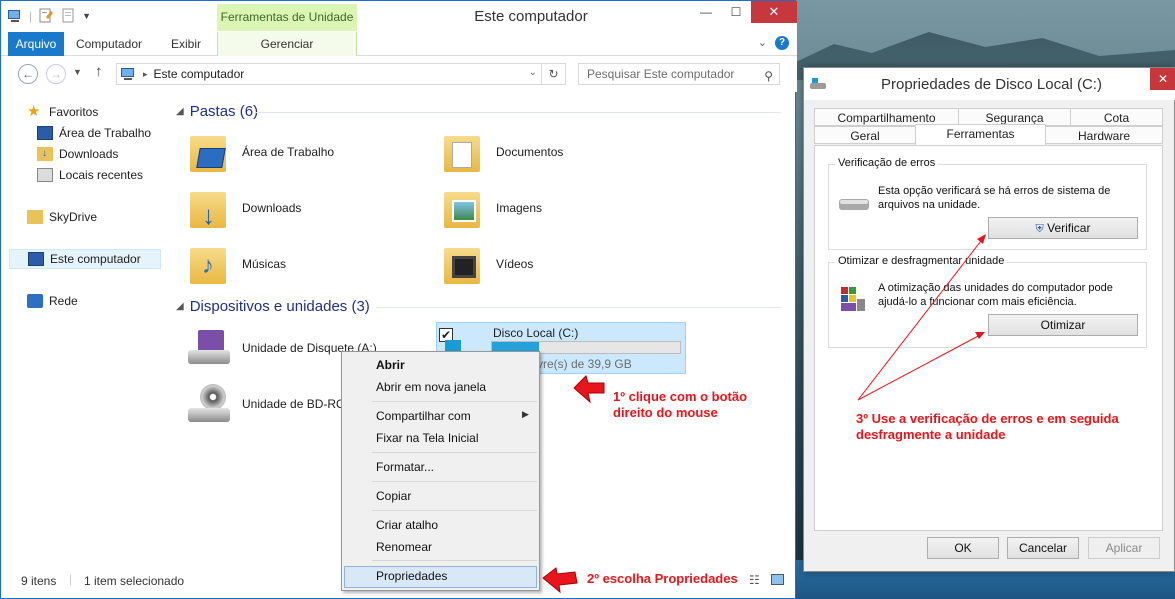  Describe the element at coordinates (921, 318) in the screenshot. I see `arrow-step3-verify` at that location.